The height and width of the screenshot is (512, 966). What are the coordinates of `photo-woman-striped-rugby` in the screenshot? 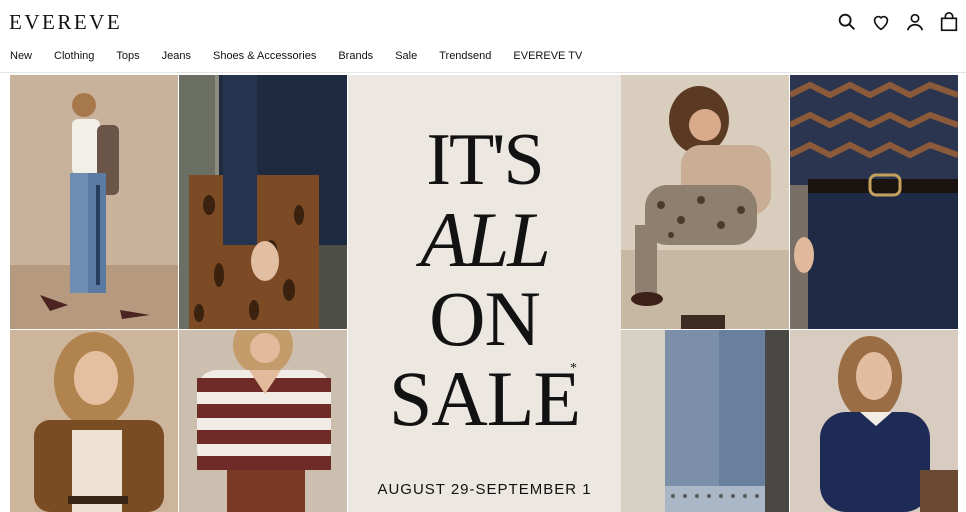 It's located at (263, 421).